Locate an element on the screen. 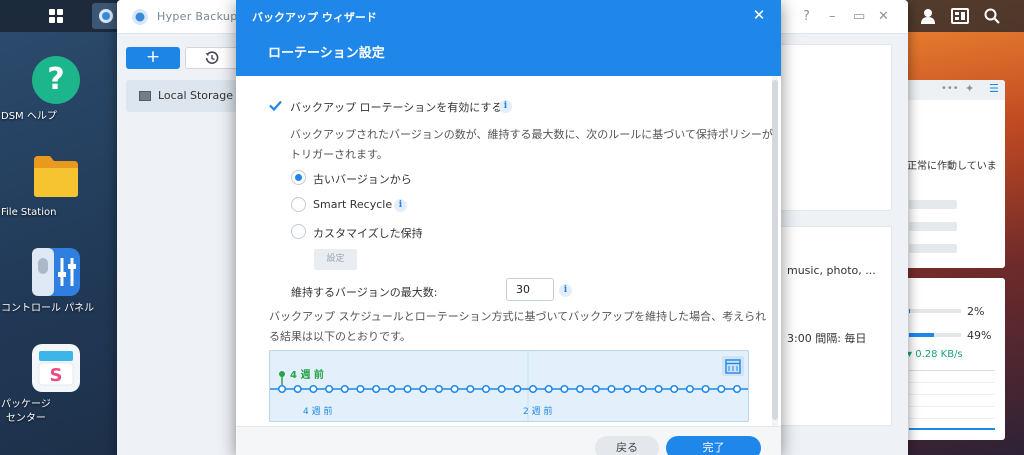  cpu-bar is located at coordinates (935, 311).